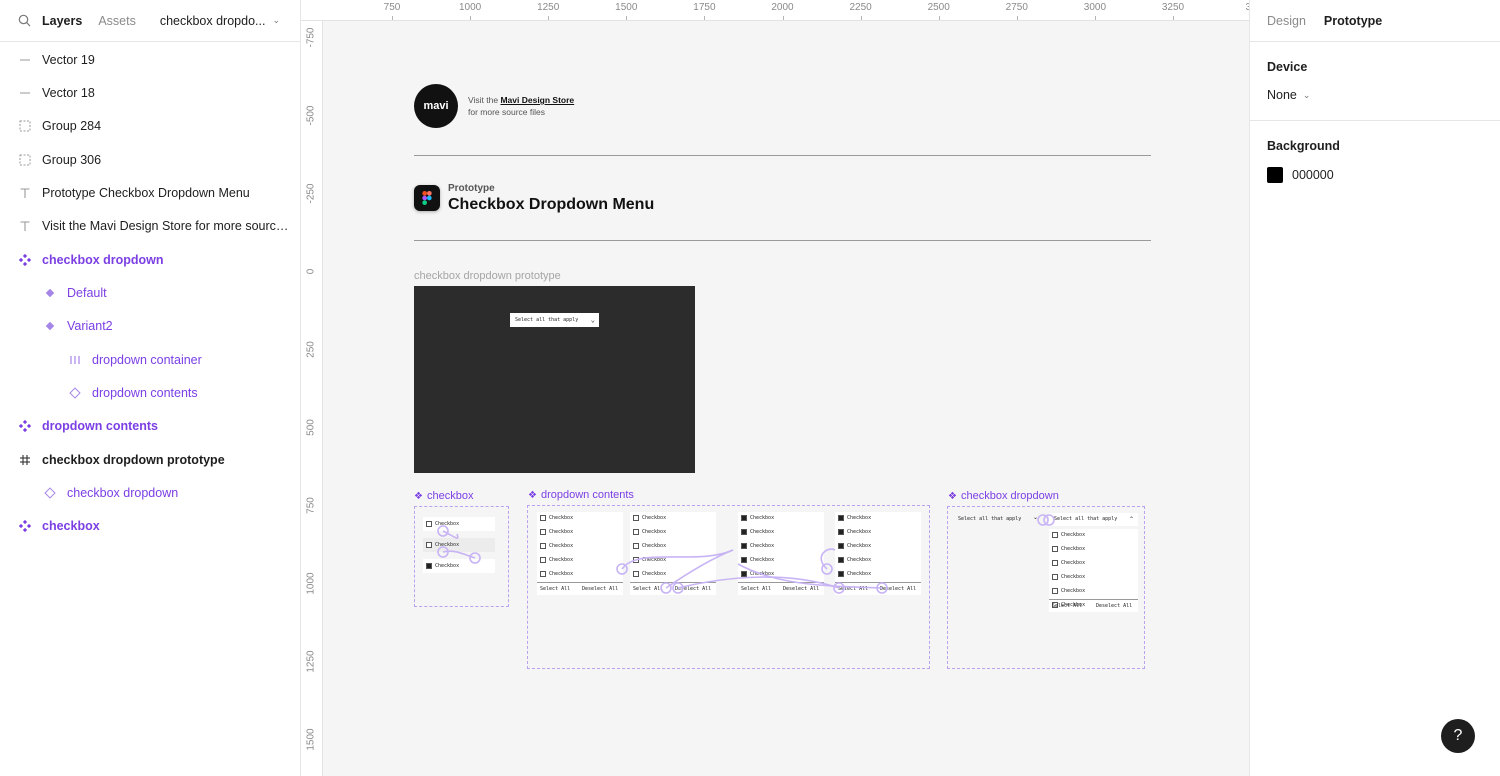 This screenshot has height=776, width=1500. What do you see at coordinates (436, 106) in the screenshot?
I see `mavi-logo: mavi` at bounding box center [436, 106].